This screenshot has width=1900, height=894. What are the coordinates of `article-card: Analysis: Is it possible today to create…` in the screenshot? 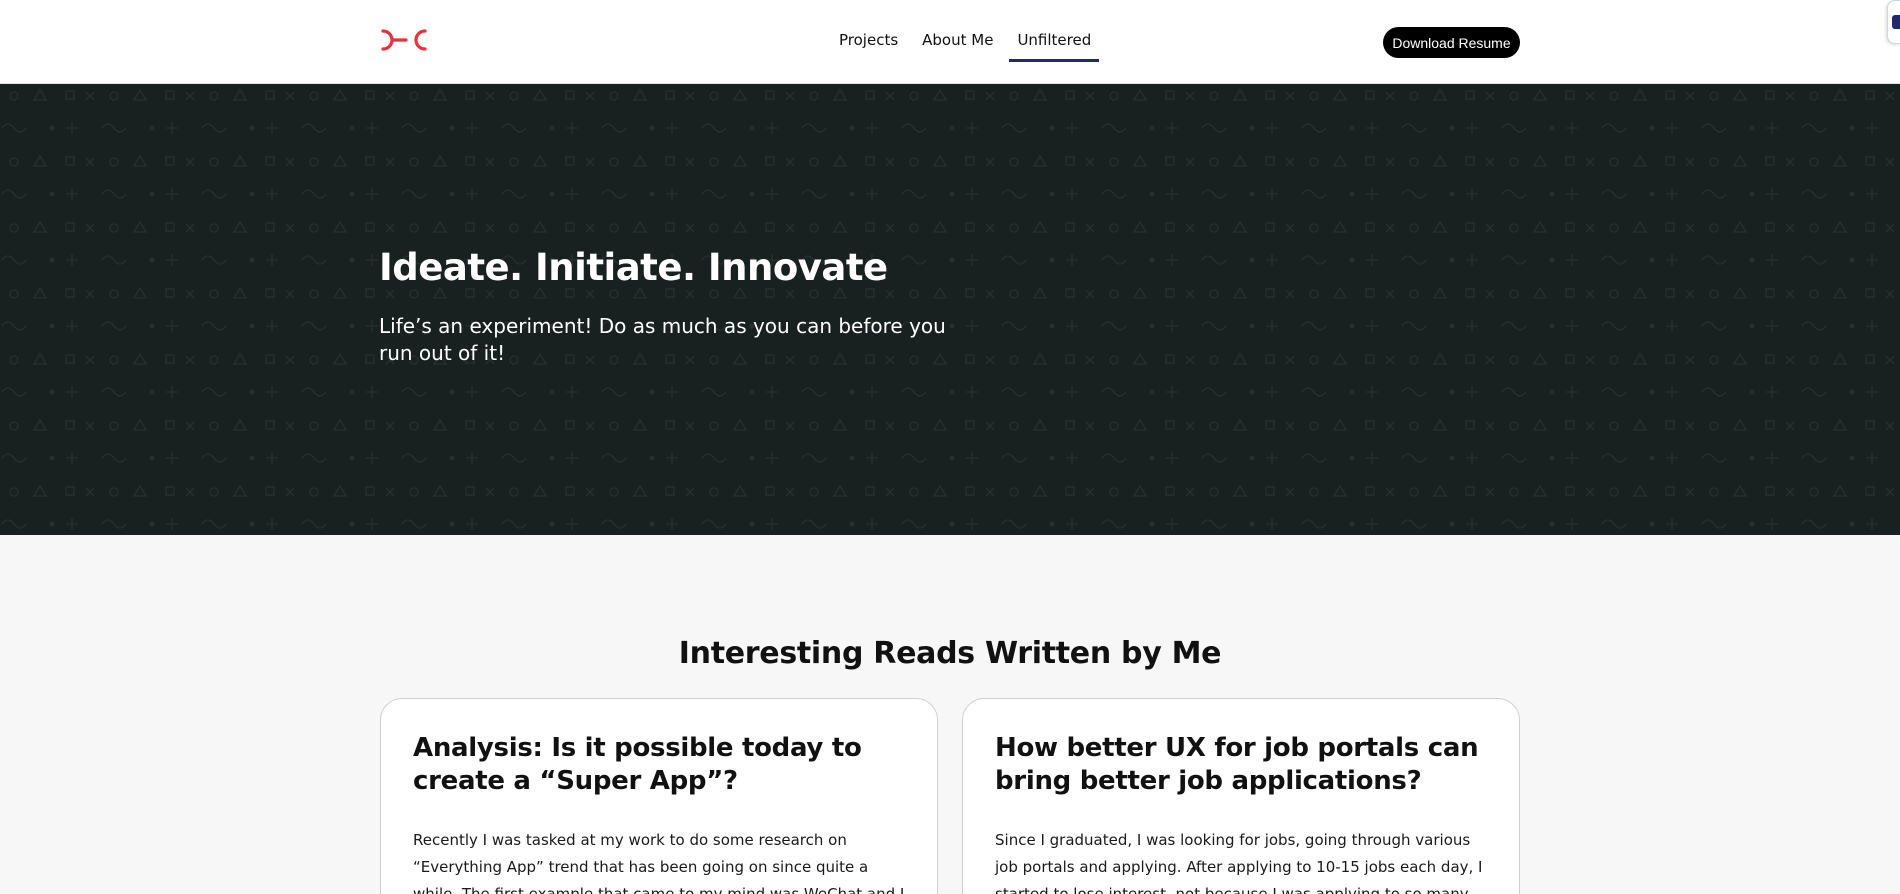 It's located at (659, 796).